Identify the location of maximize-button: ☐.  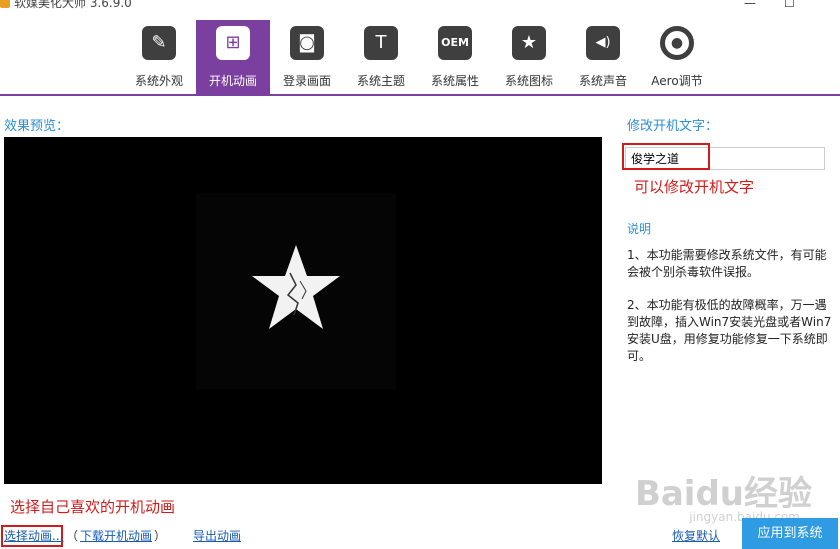
(789, 5).